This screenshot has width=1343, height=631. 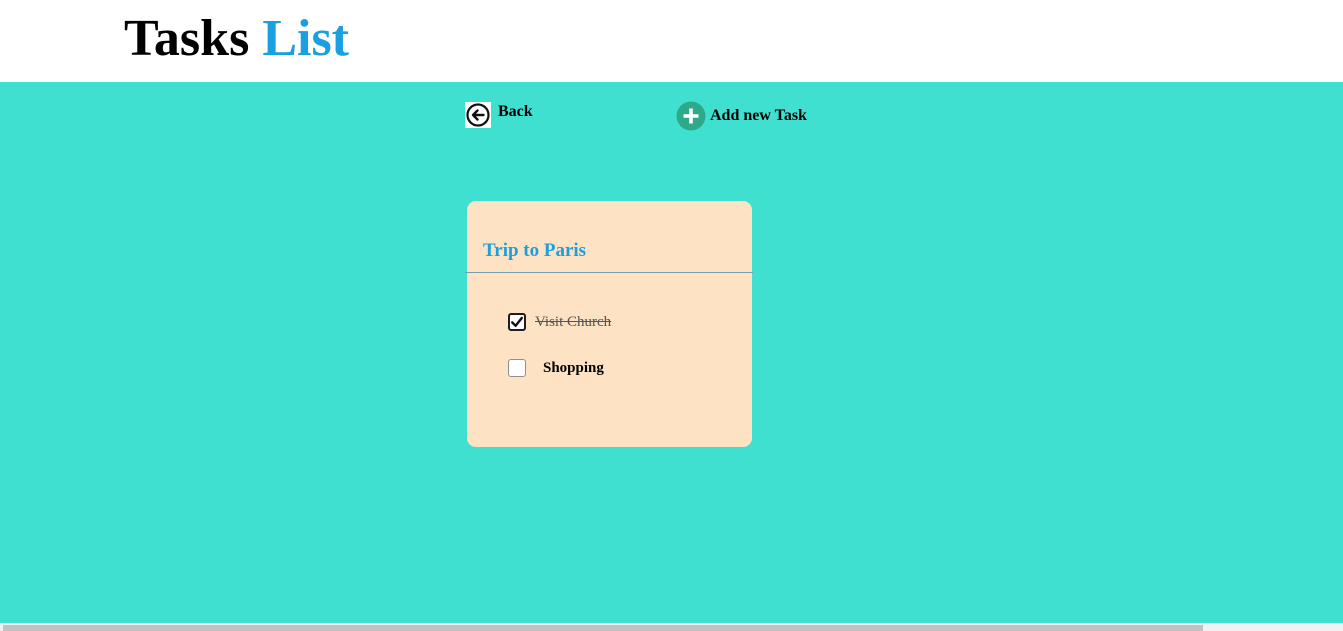 I want to click on horizontal-scrollbar-thumb, so click(x=603, y=628).